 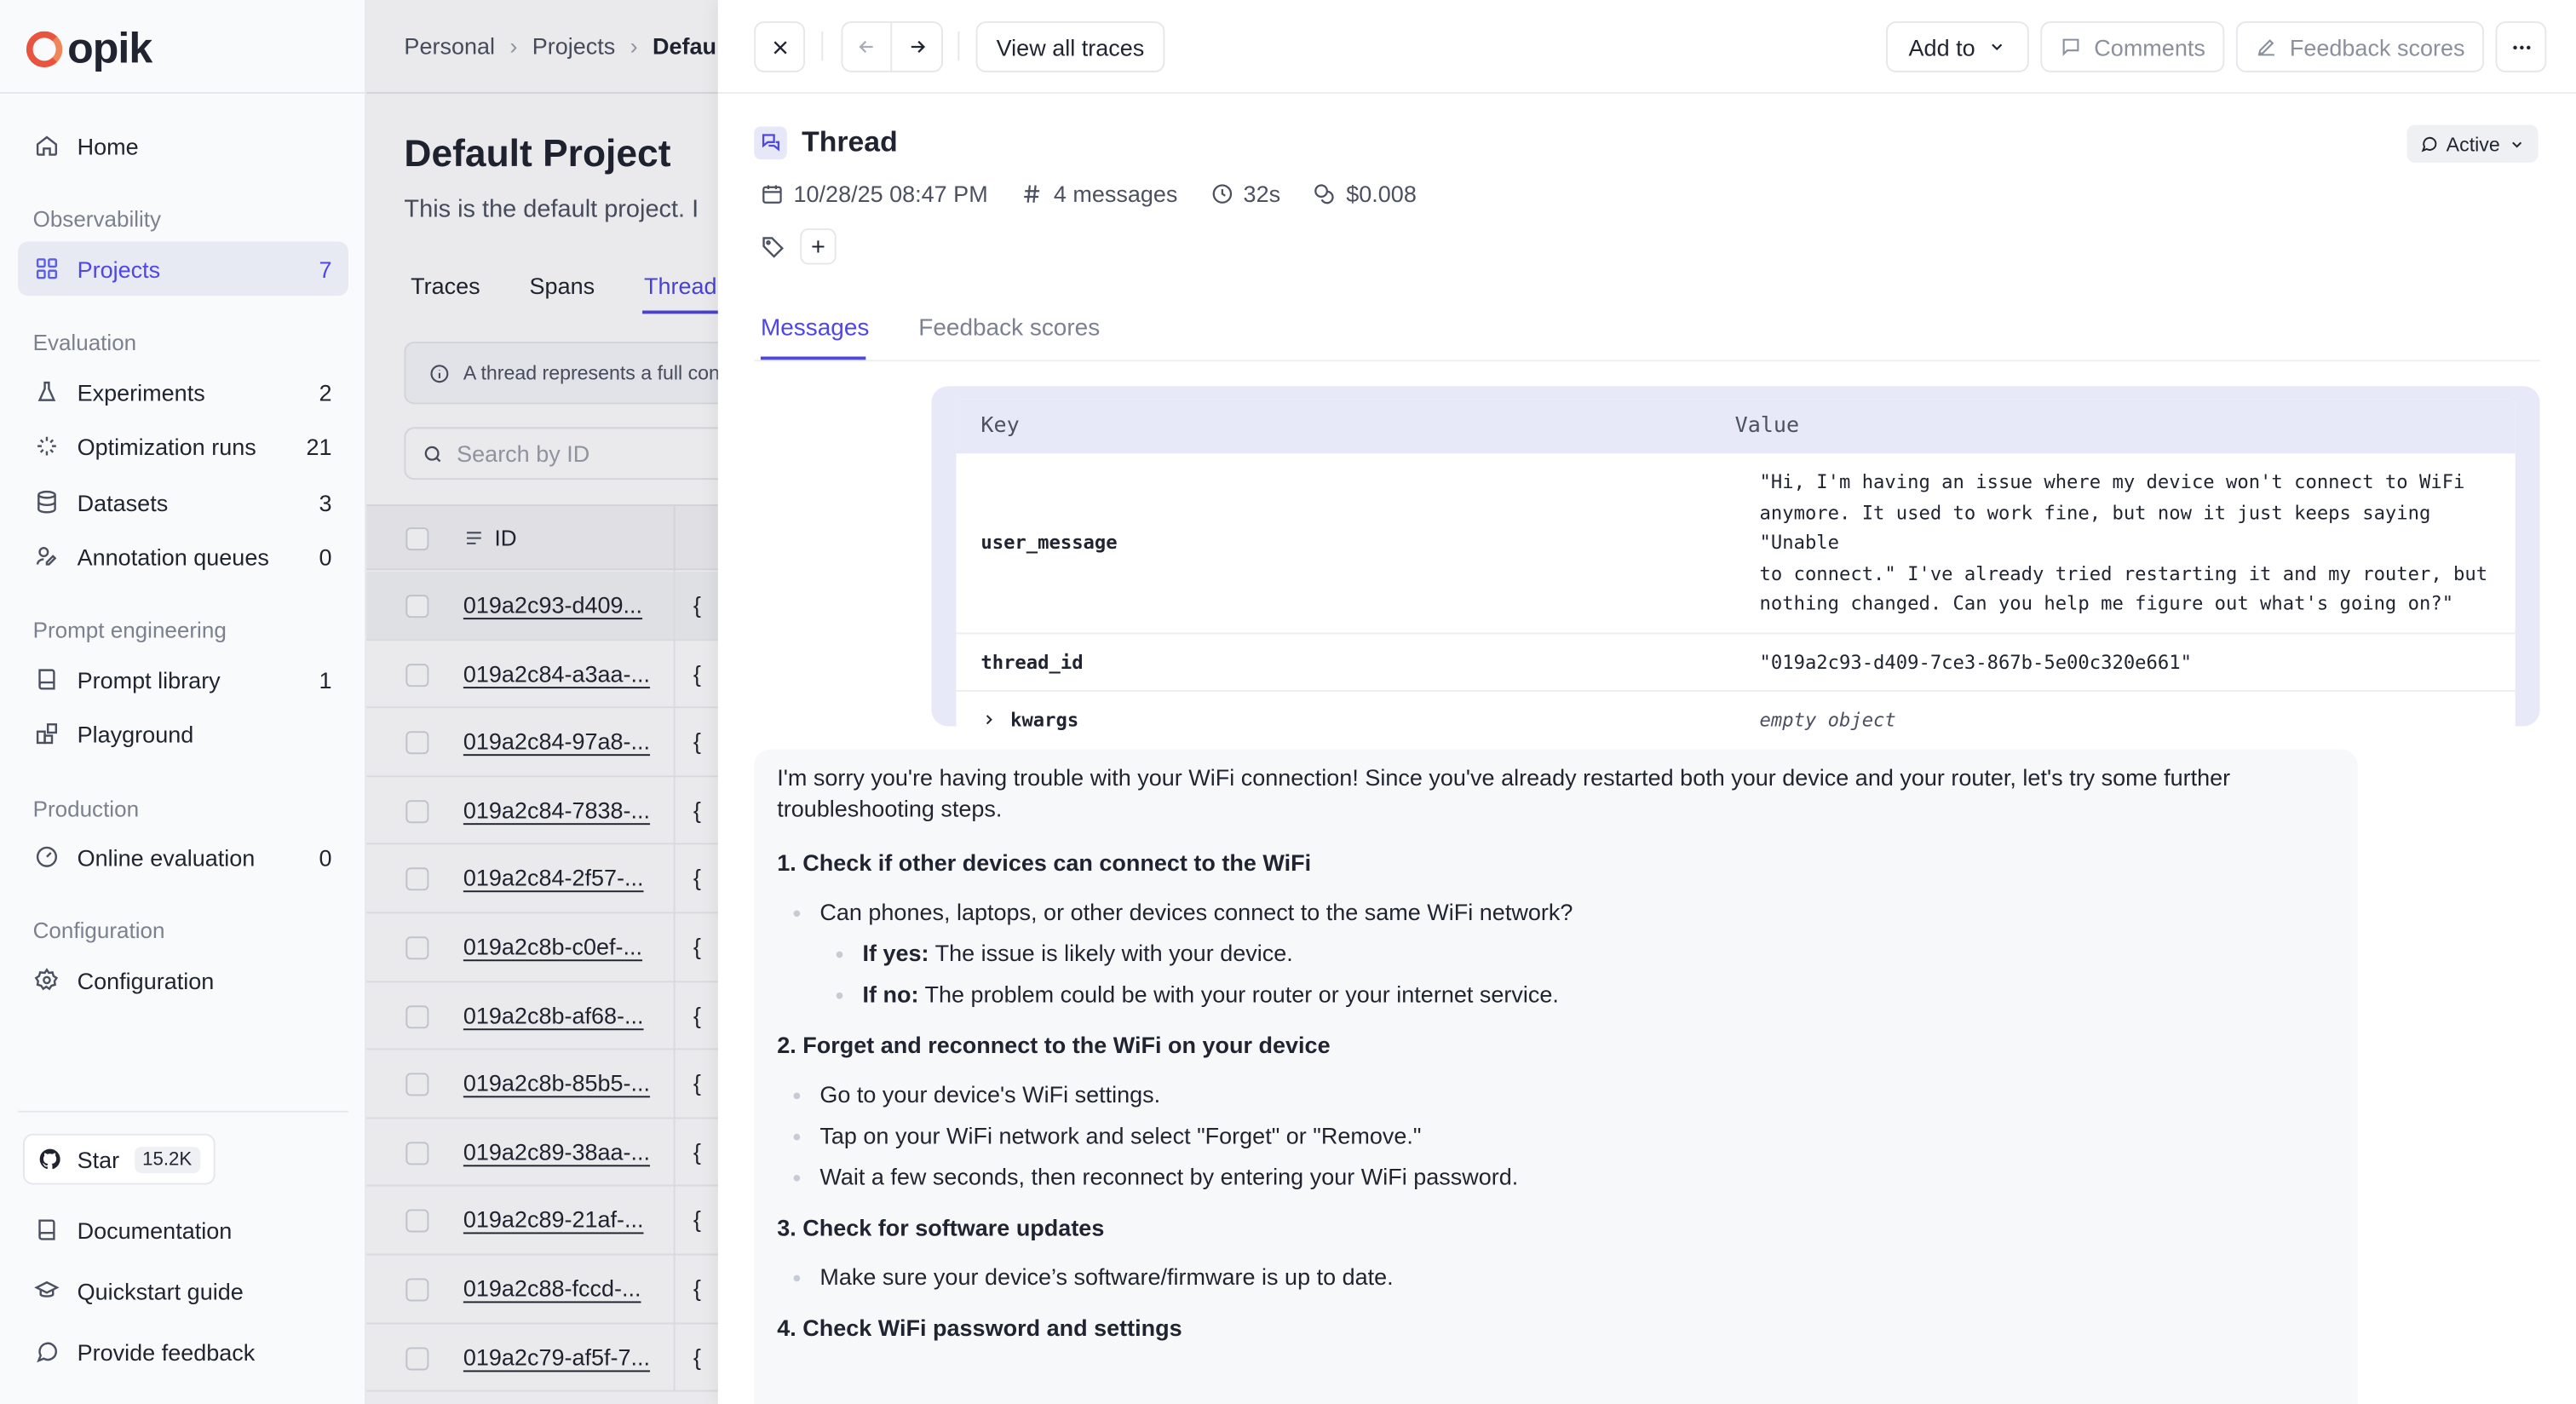 I want to click on section-observability: Observability, so click(x=97, y=219).